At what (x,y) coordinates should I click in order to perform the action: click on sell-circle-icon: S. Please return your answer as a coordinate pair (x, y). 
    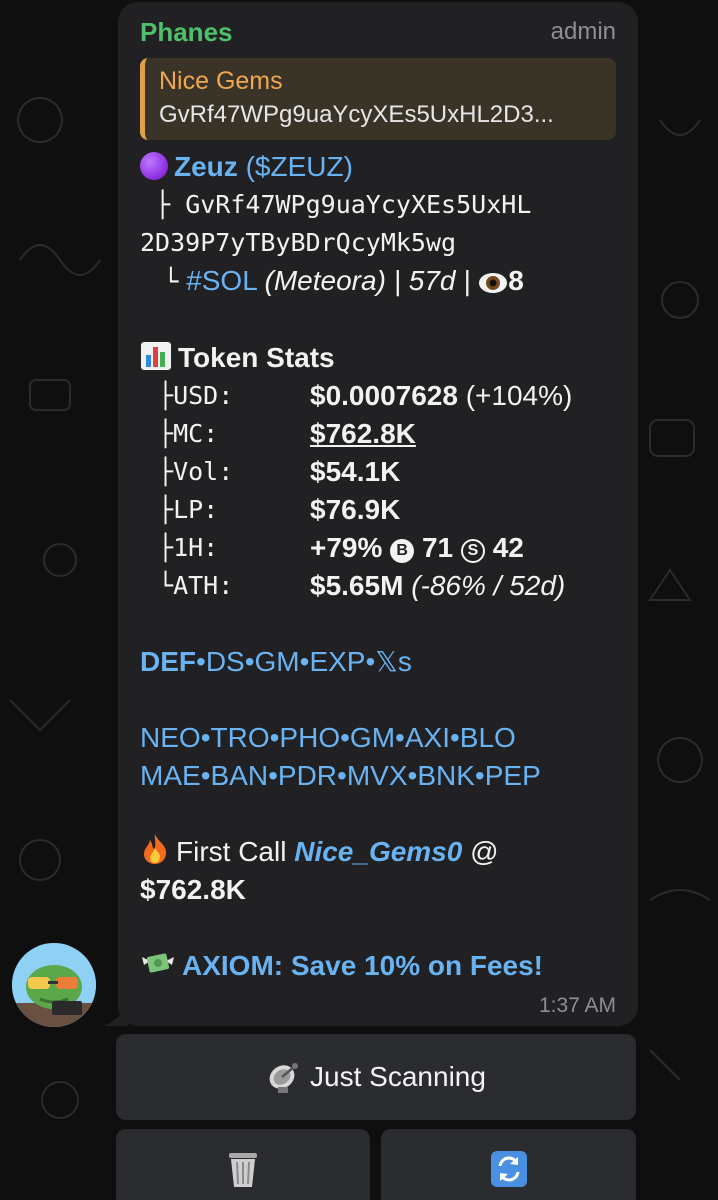
    Looking at the image, I should click on (472, 551).